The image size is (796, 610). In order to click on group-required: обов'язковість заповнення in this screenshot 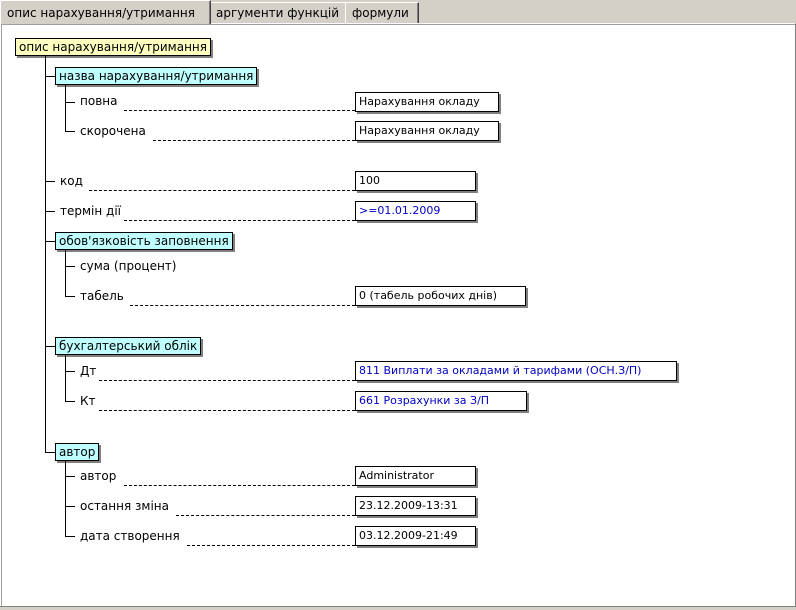, I will do `click(144, 241)`.